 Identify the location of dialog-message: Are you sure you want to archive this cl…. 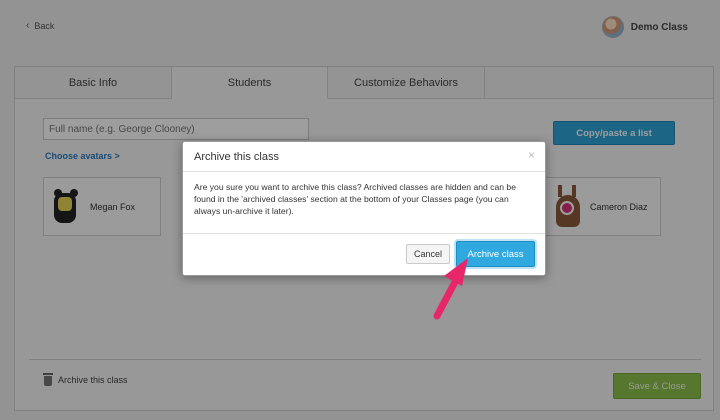
(364, 203).